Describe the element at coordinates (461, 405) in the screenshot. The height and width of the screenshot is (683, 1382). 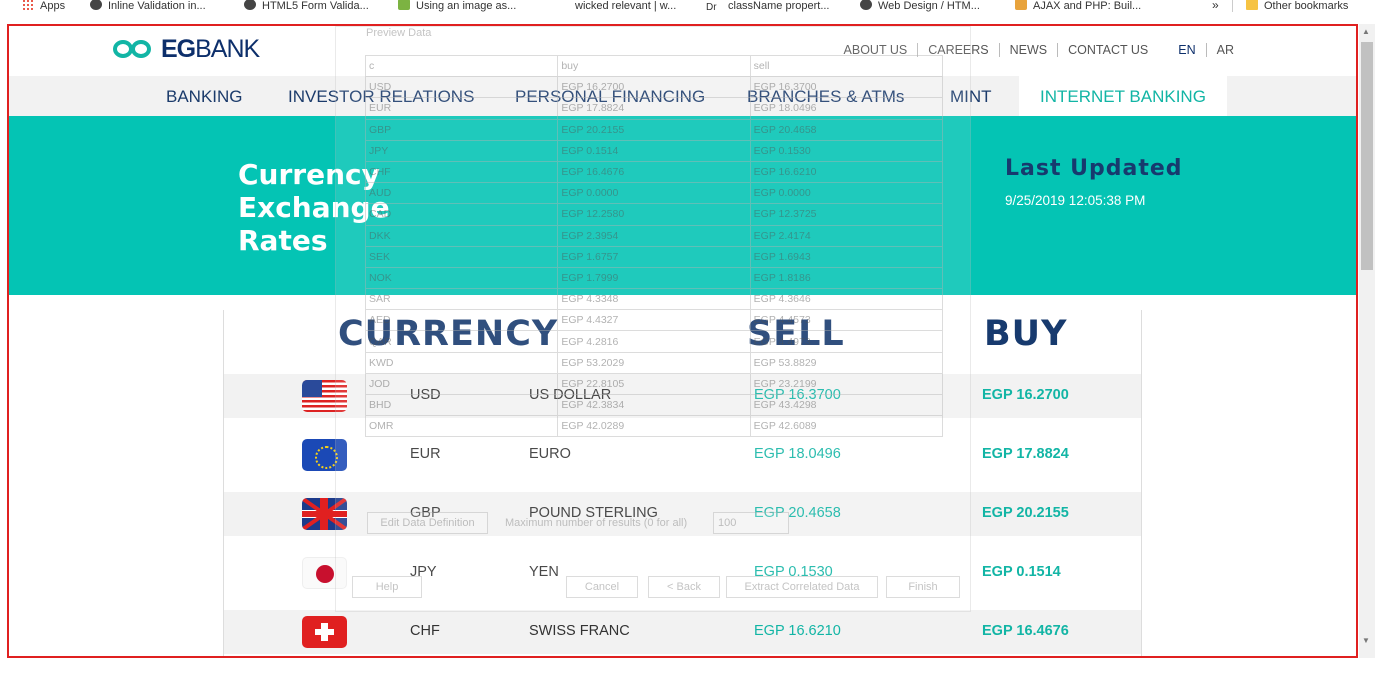
I see `preview-cell: BHD` at that location.